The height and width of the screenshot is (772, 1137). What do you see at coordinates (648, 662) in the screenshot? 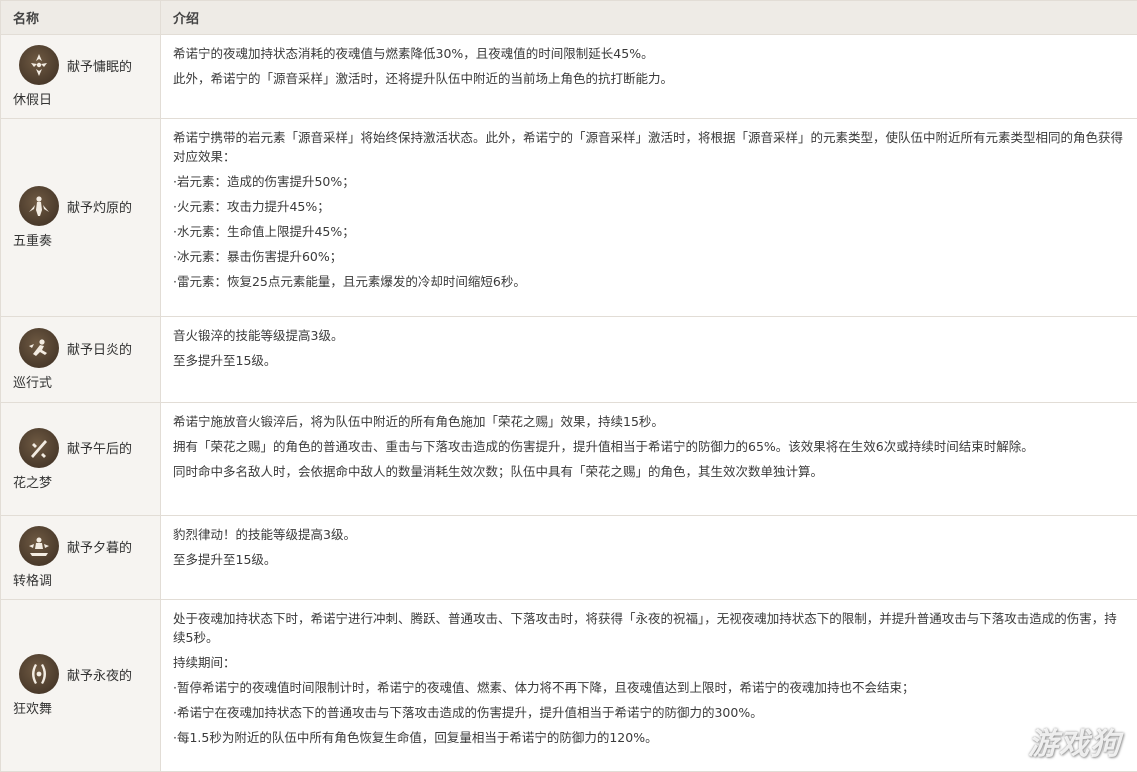
I see `description-line: 持续期间：` at bounding box center [648, 662].